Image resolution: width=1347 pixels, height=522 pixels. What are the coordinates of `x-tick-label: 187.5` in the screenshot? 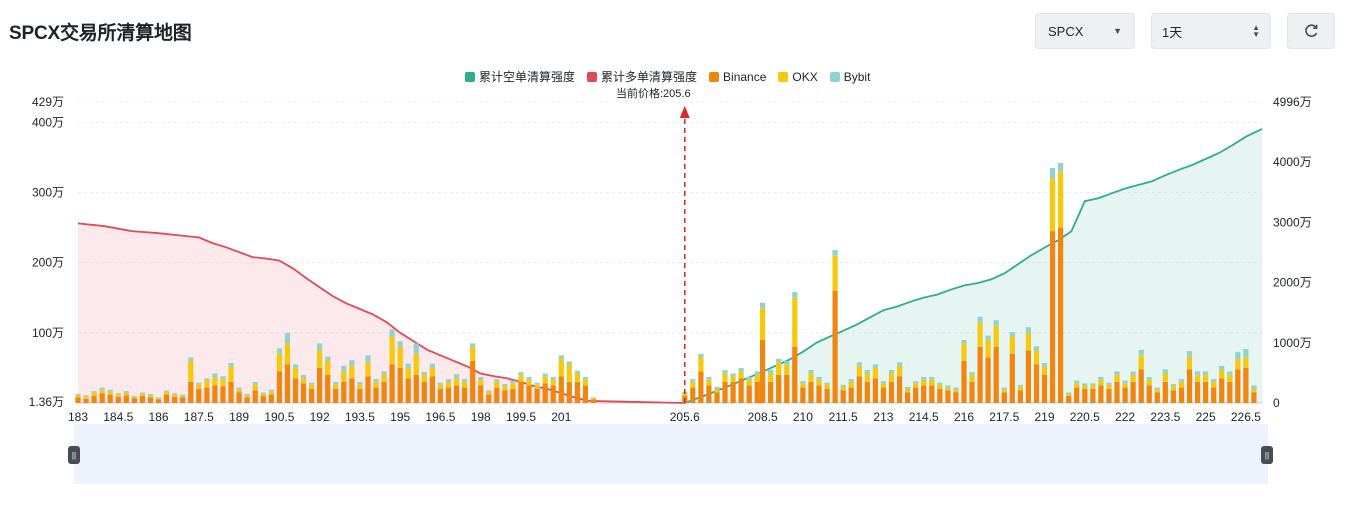 It's located at (199, 417).